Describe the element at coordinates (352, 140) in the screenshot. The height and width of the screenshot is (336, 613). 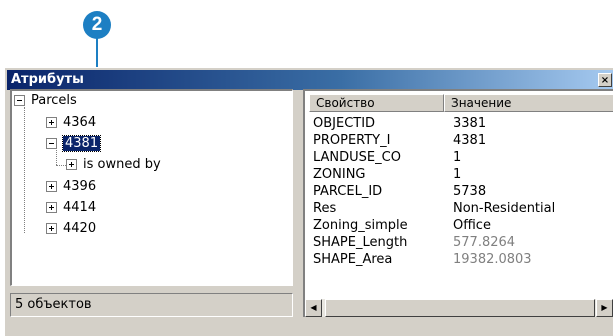
I see `property-name: PROPERTY_I` at that location.